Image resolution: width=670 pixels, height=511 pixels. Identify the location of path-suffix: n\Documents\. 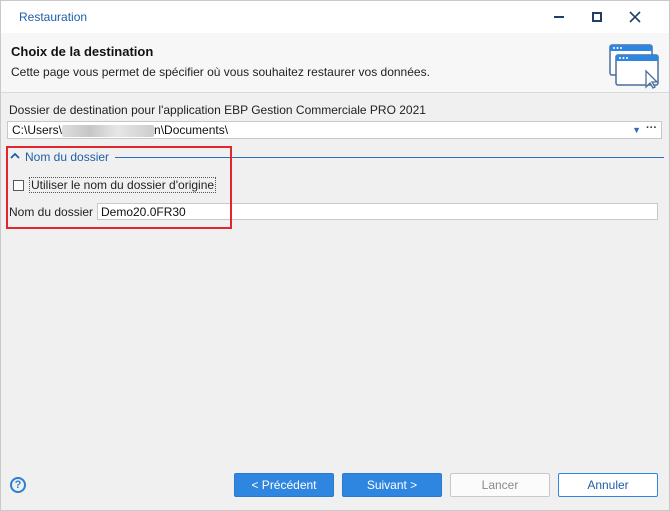
(191, 130).